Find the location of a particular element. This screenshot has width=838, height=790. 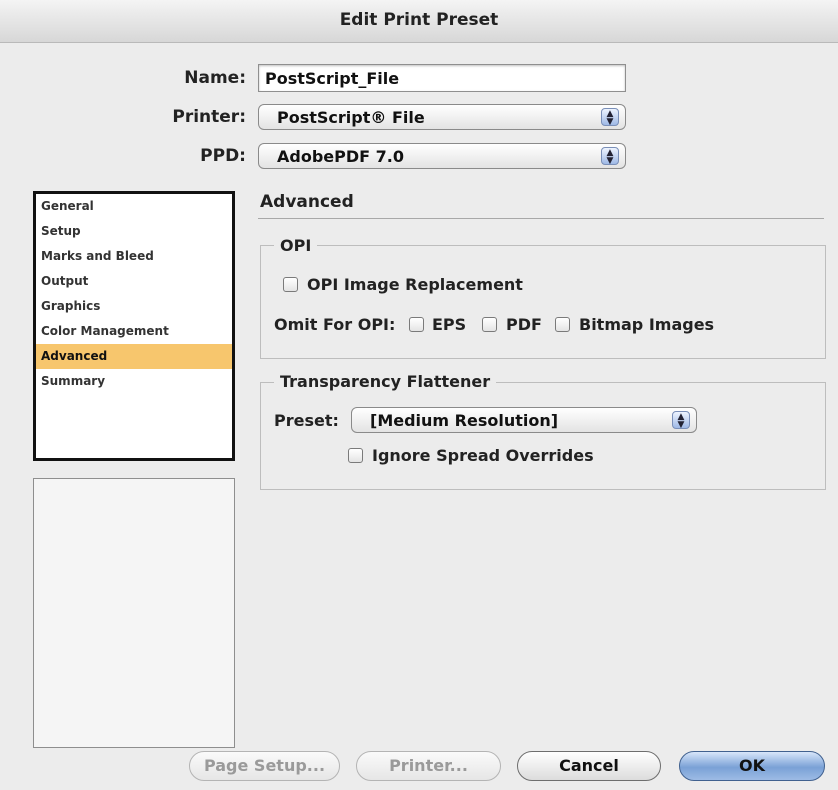

opi-image-replacement-checkbox is located at coordinates (290, 284).